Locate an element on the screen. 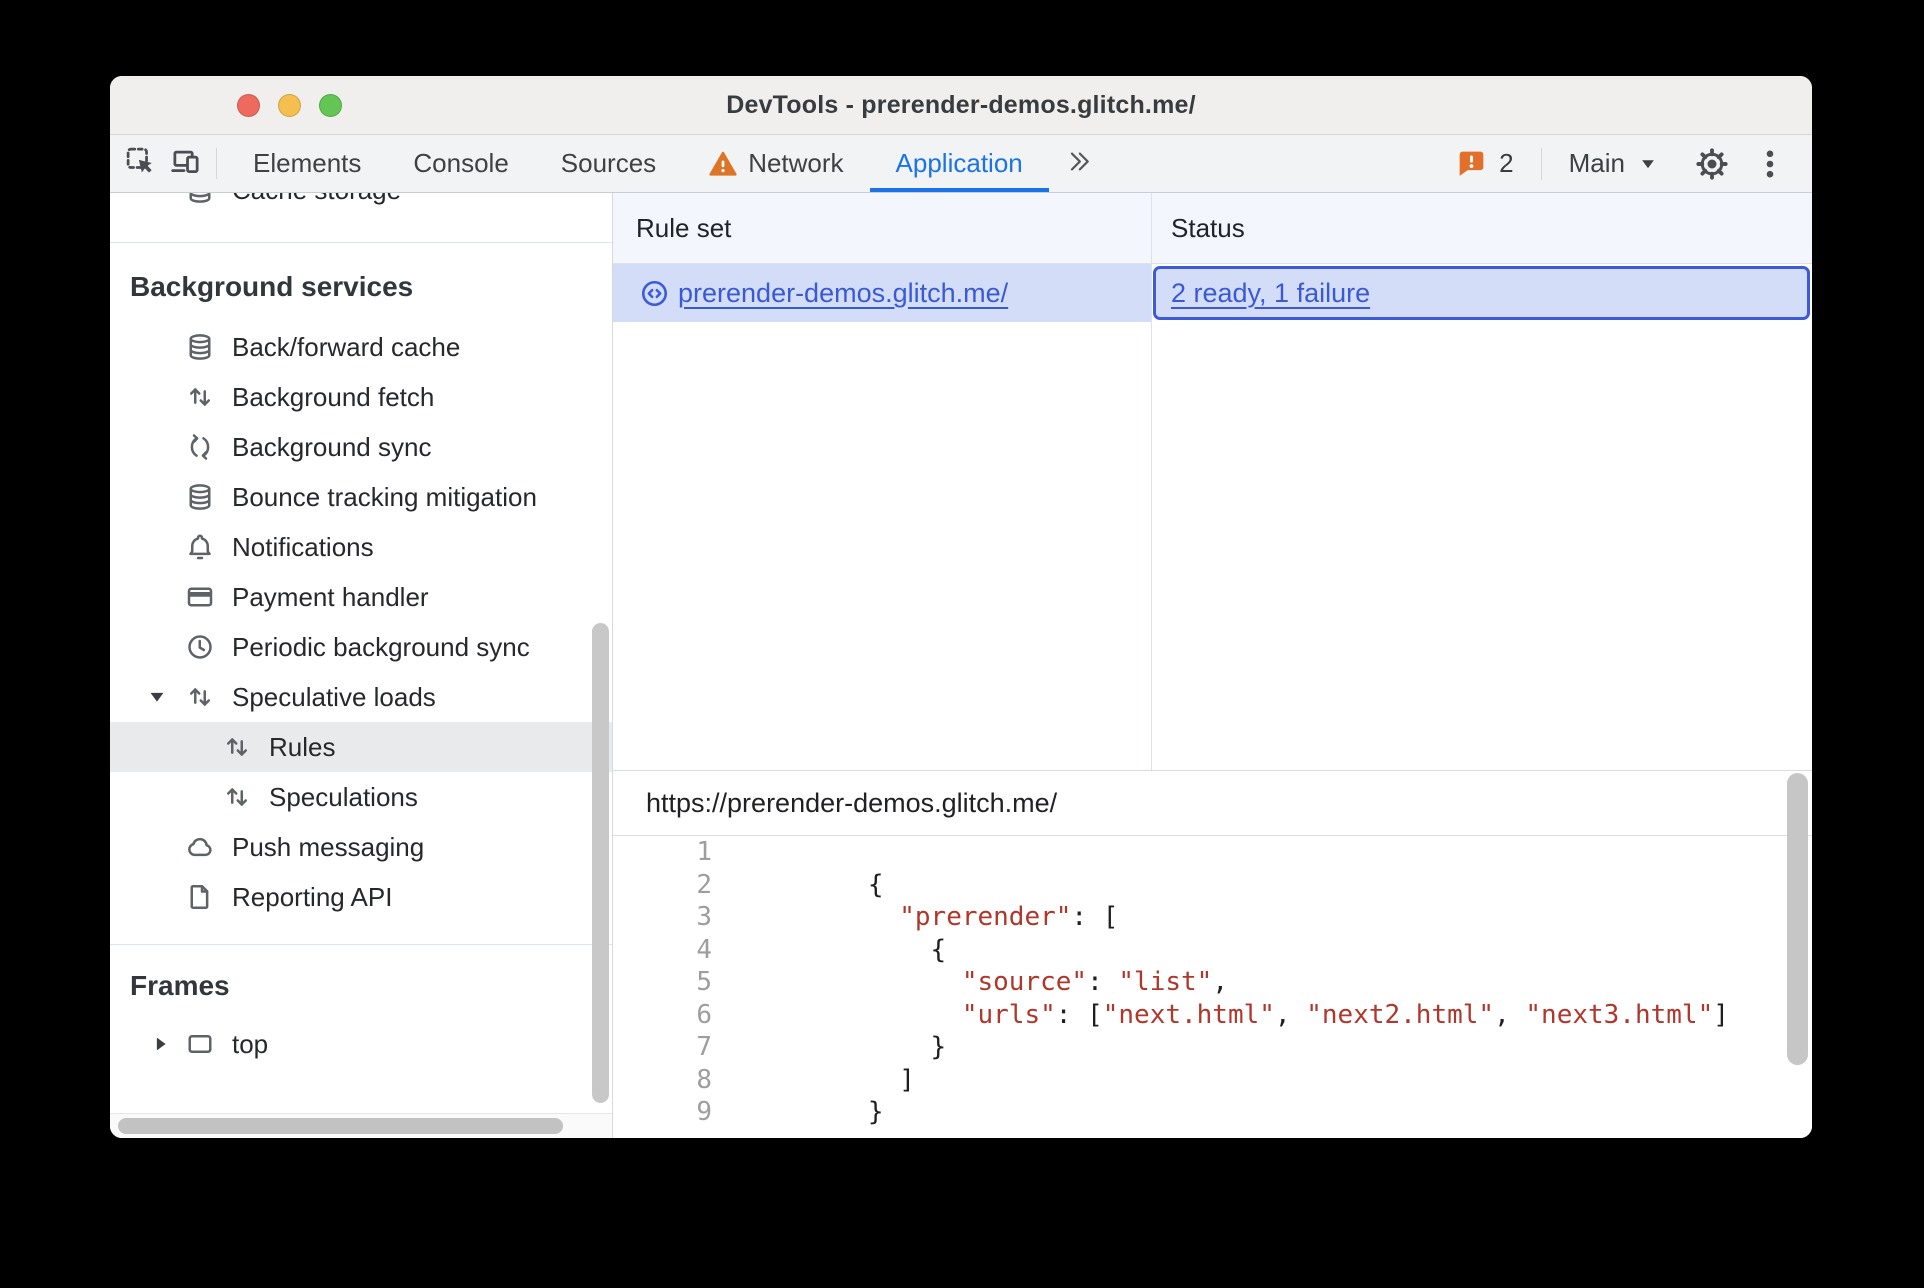  json-punctuation-token: : is located at coordinates (1103, 982).